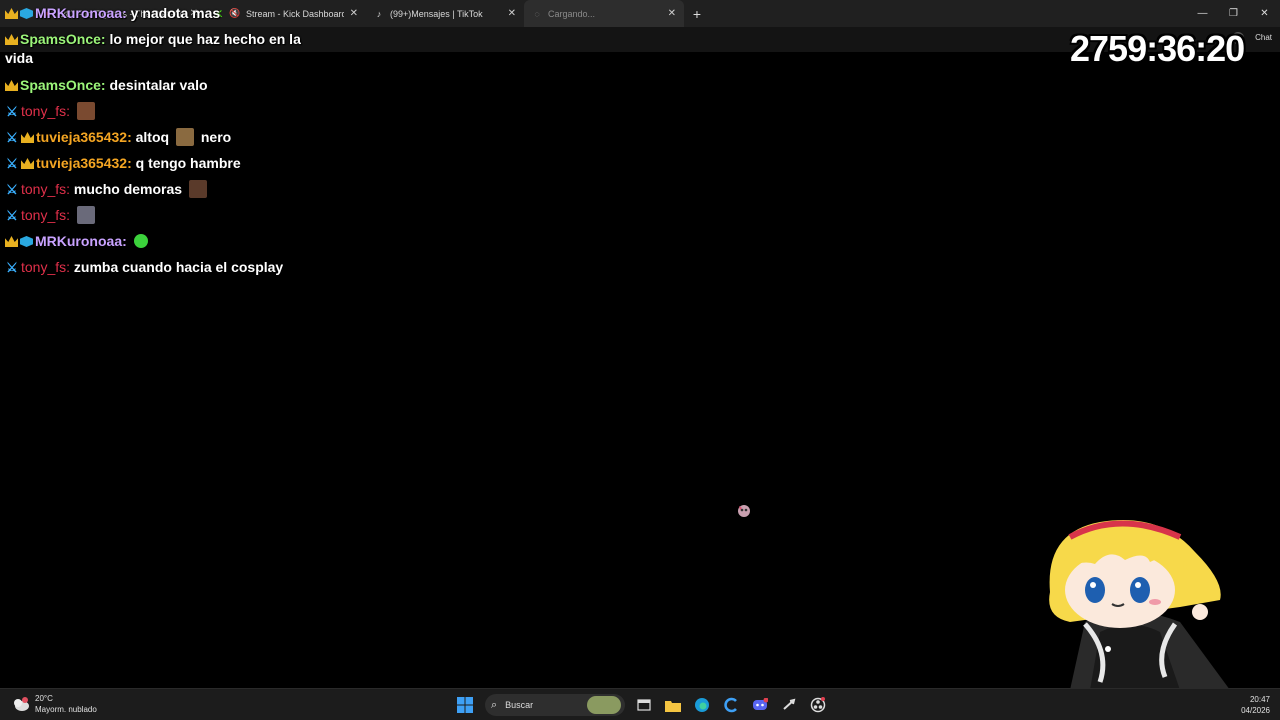  Describe the element at coordinates (1264, 13) in the screenshot. I see `close-window-icon: ✕` at that location.